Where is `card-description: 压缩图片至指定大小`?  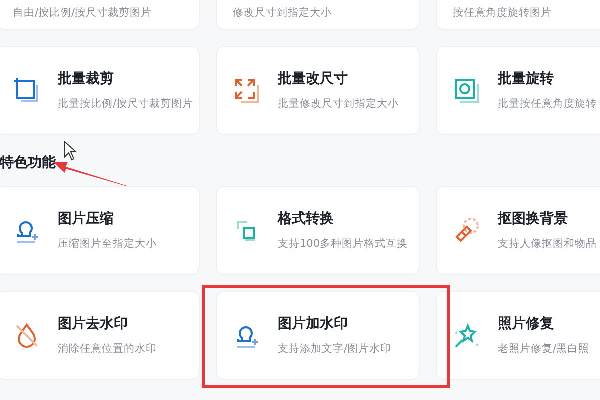 card-description: 压缩图片至指定大小 is located at coordinates (107, 244).